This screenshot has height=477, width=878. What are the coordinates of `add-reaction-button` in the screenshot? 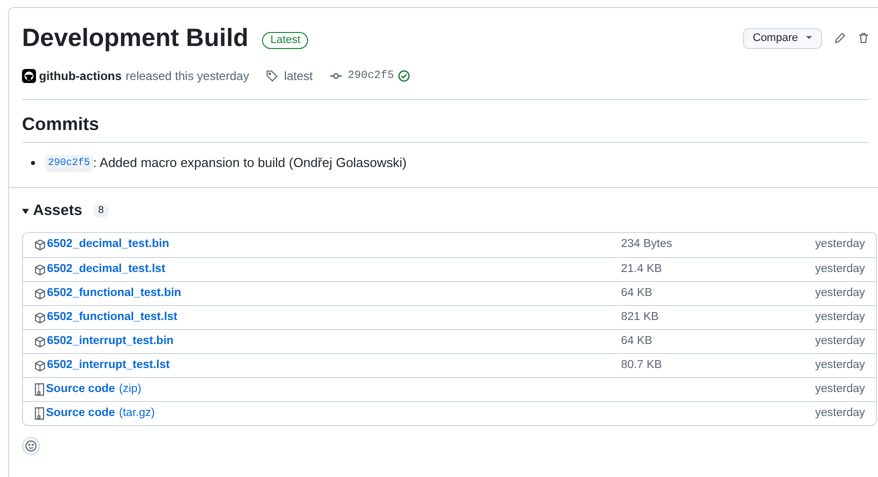 It's located at (31, 446).